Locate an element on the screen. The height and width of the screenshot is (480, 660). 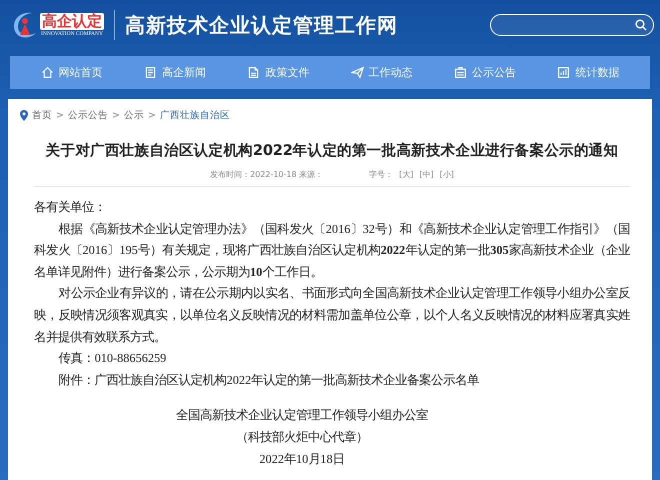
publish-info: 发布时间：2022-10-18 来源： is located at coordinates (267, 174).